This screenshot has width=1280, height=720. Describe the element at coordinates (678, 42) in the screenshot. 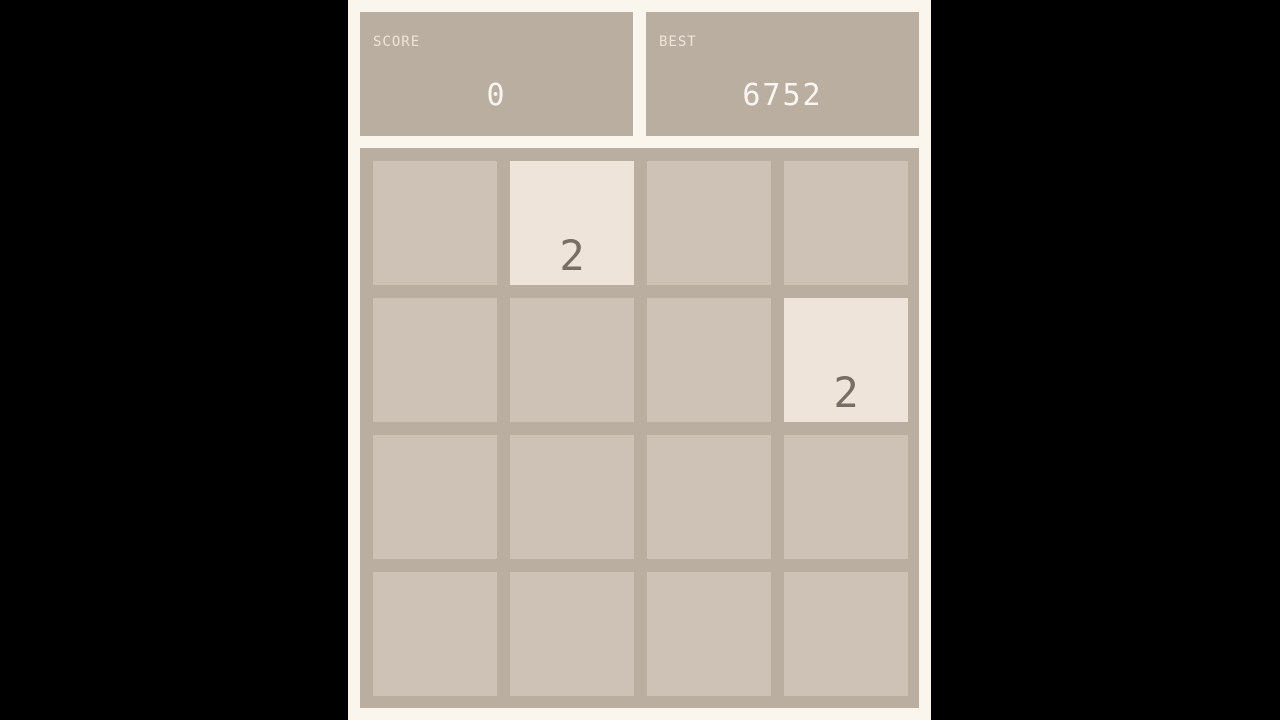

I see `best-score-label: BEST` at that location.